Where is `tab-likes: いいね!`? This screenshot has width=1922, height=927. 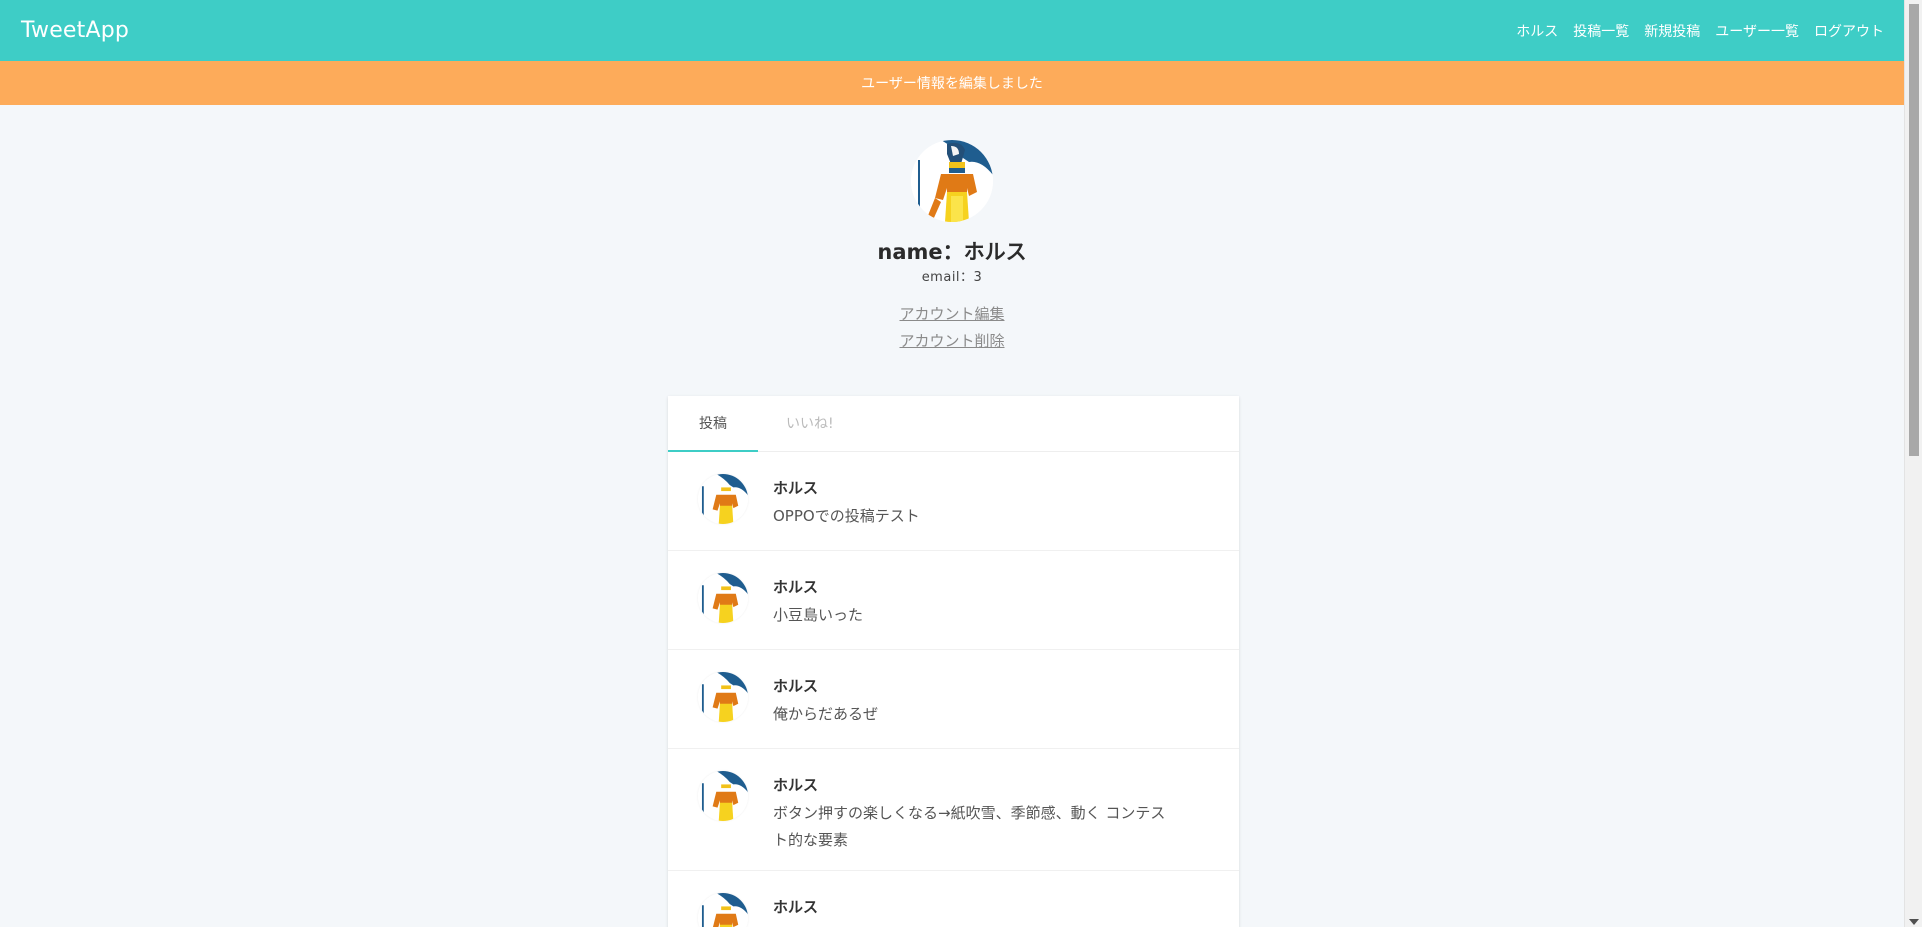 tab-likes: いいね! is located at coordinates (810, 424).